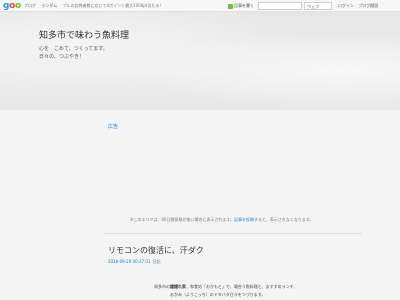  I want to click on post-title: リモコンの復活に、汗ダク, so click(156, 250).